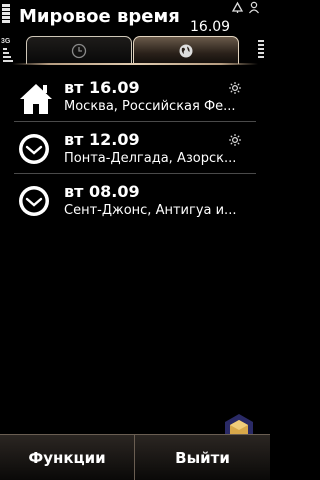 This screenshot has height=480, width=320. I want to click on signal-strength-icon: 3G, so click(8, 54).